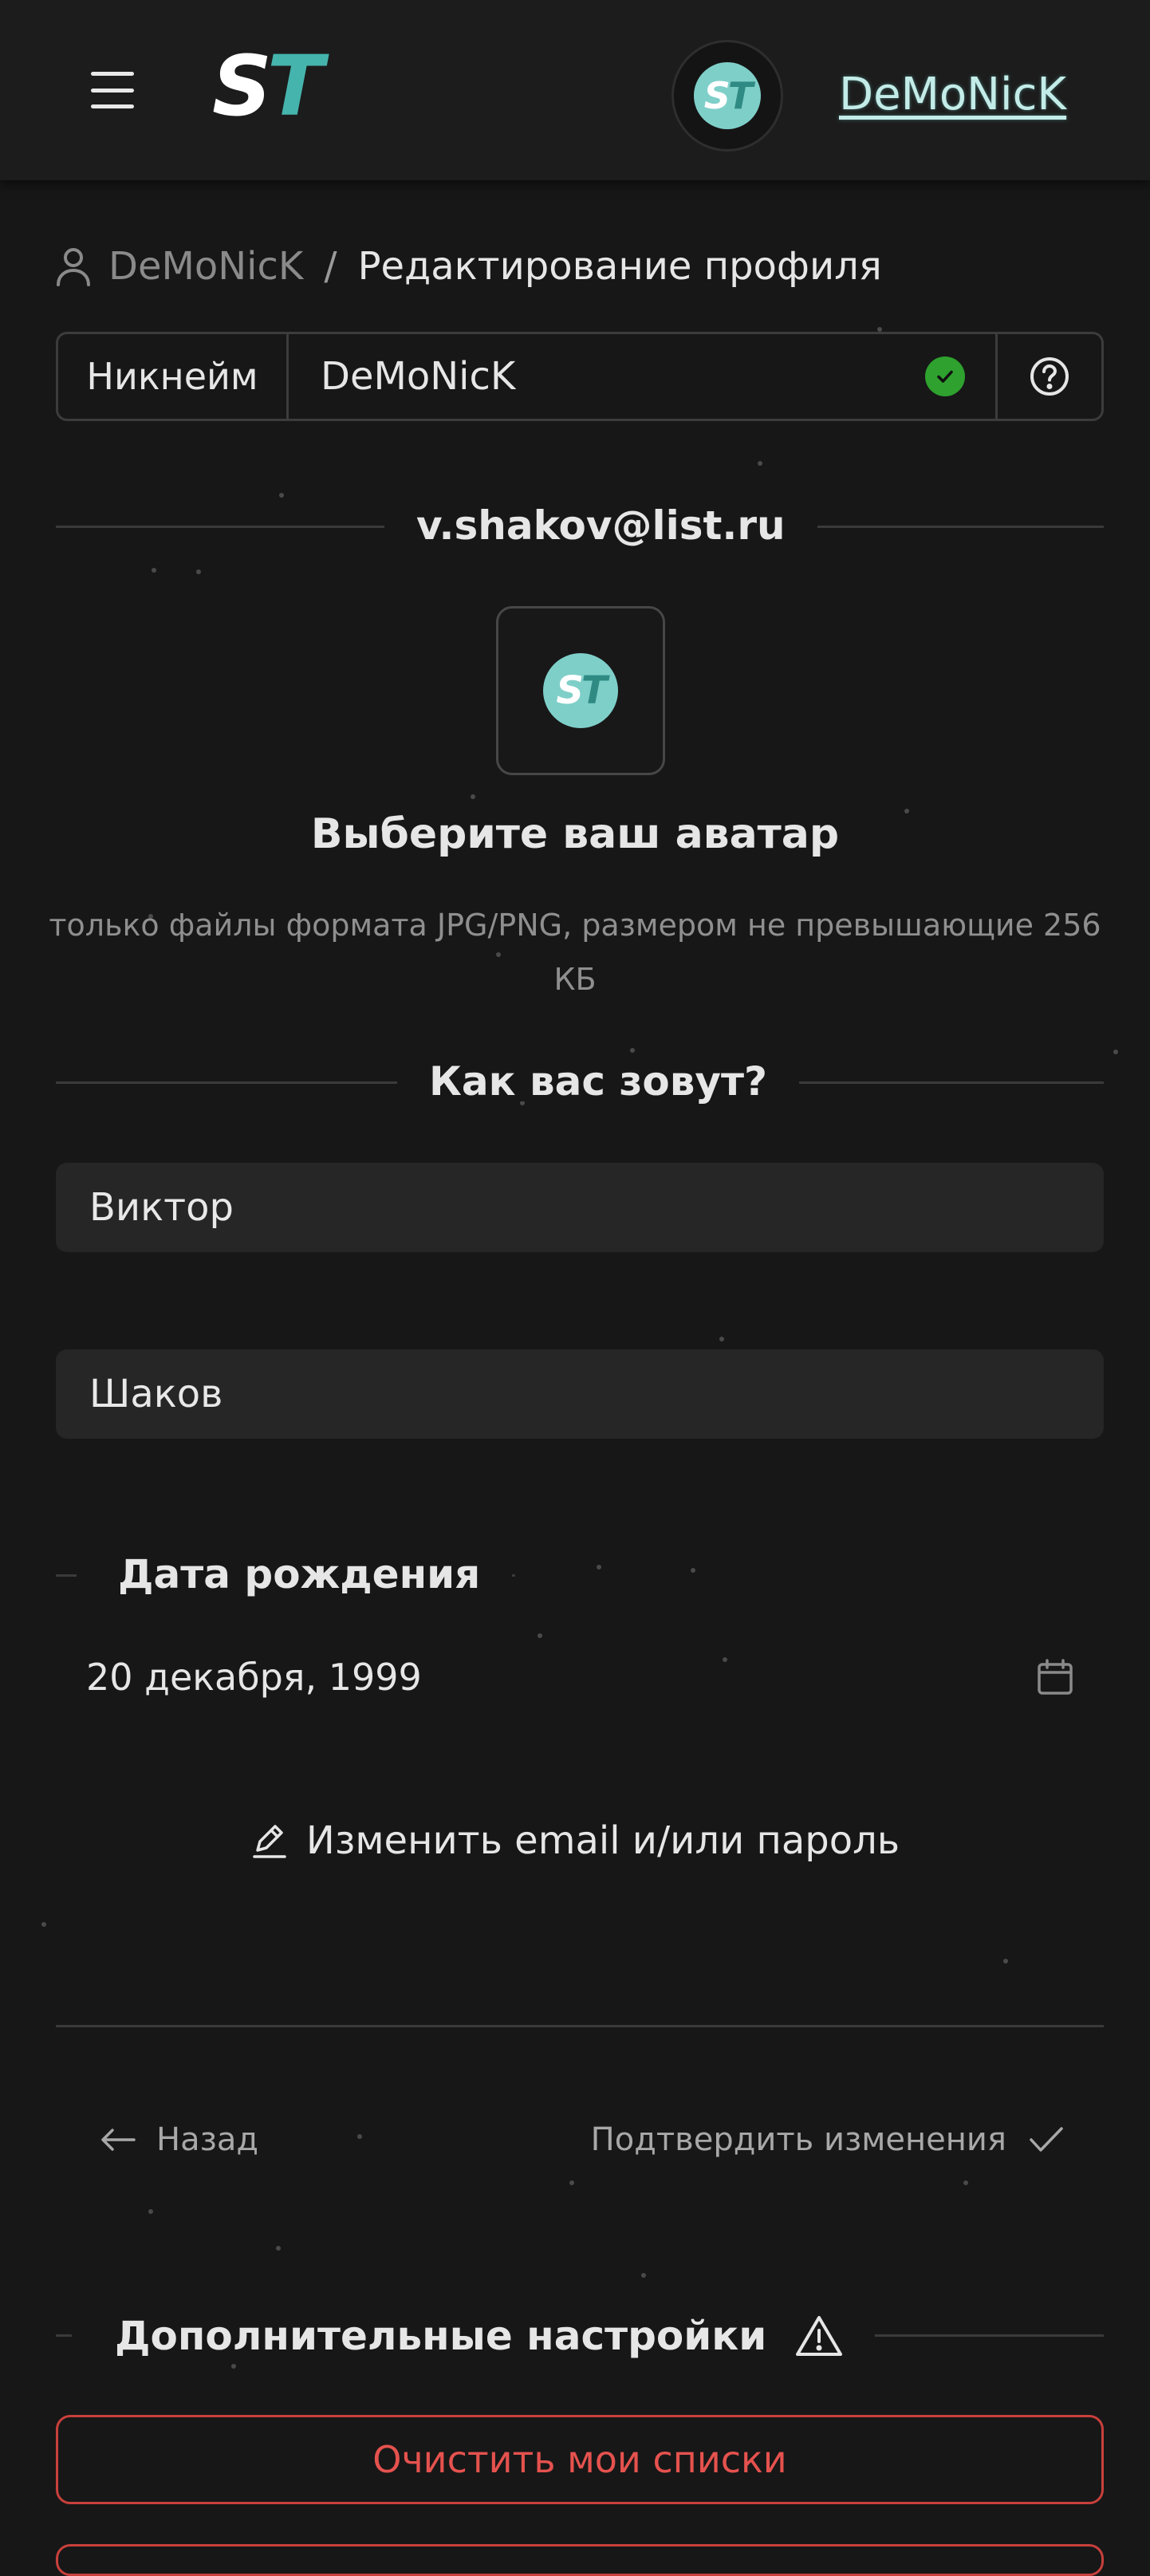  What do you see at coordinates (579, 1677) in the screenshot?
I see `birthday-date-picker: 20 декабря, 1999` at bounding box center [579, 1677].